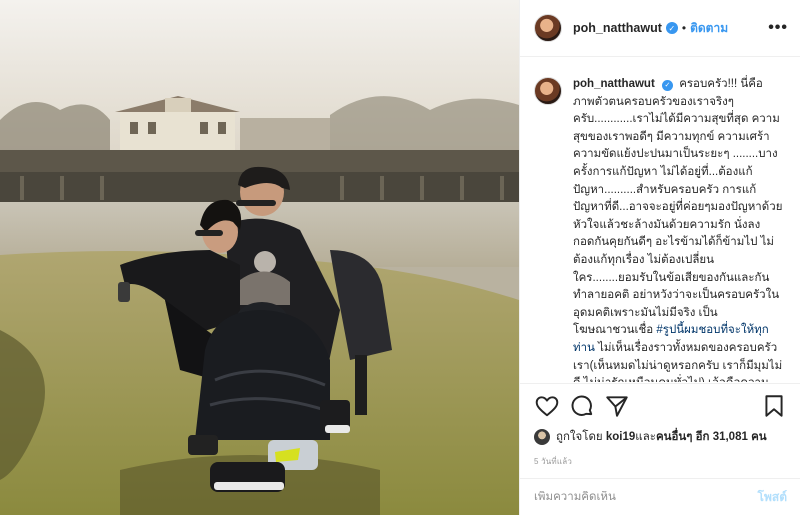 This screenshot has width=800, height=515. What do you see at coordinates (542, 437) in the screenshot?
I see `liker-avatar` at bounding box center [542, 437].